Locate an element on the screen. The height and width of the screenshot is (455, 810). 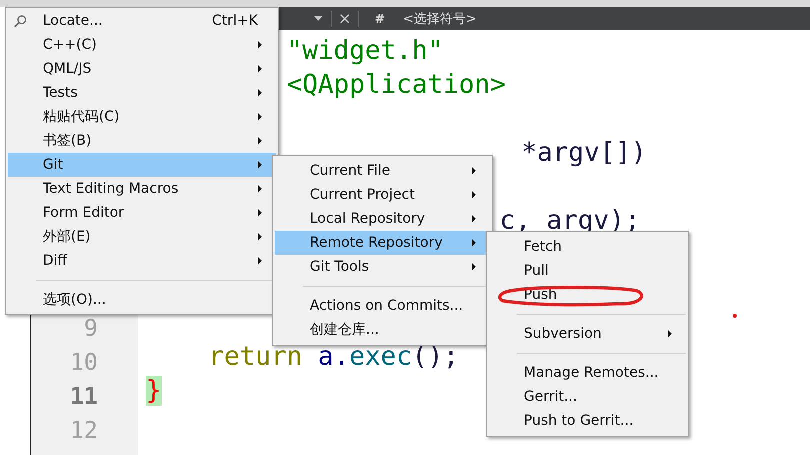
line-number: 11 is located at coordinates (84, 397).